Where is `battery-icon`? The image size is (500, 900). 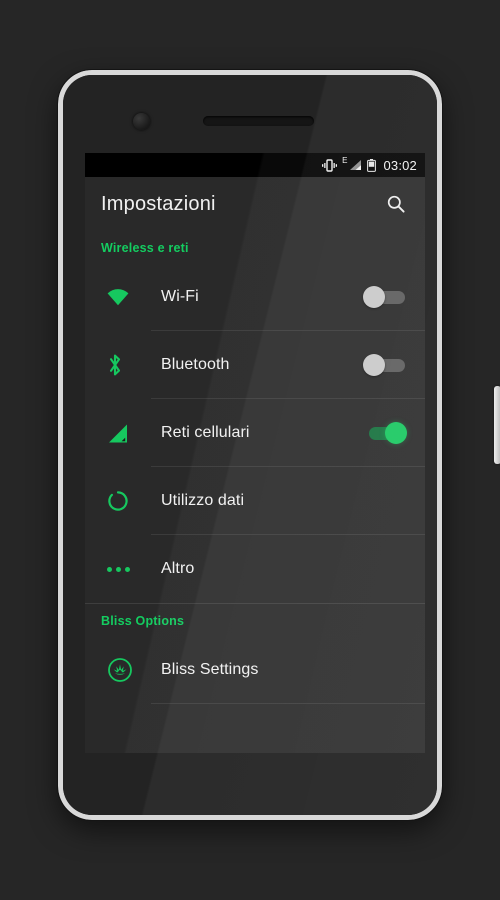 battery-icon is located at coordinates (372, 165).